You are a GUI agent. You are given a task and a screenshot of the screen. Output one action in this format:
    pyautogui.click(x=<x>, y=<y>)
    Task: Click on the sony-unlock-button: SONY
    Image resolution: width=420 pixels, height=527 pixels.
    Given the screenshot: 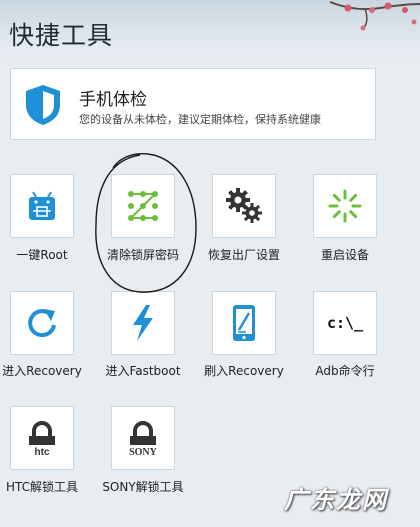 What is the action you would take?
    pyautogui.click(x=143, y=438)
    